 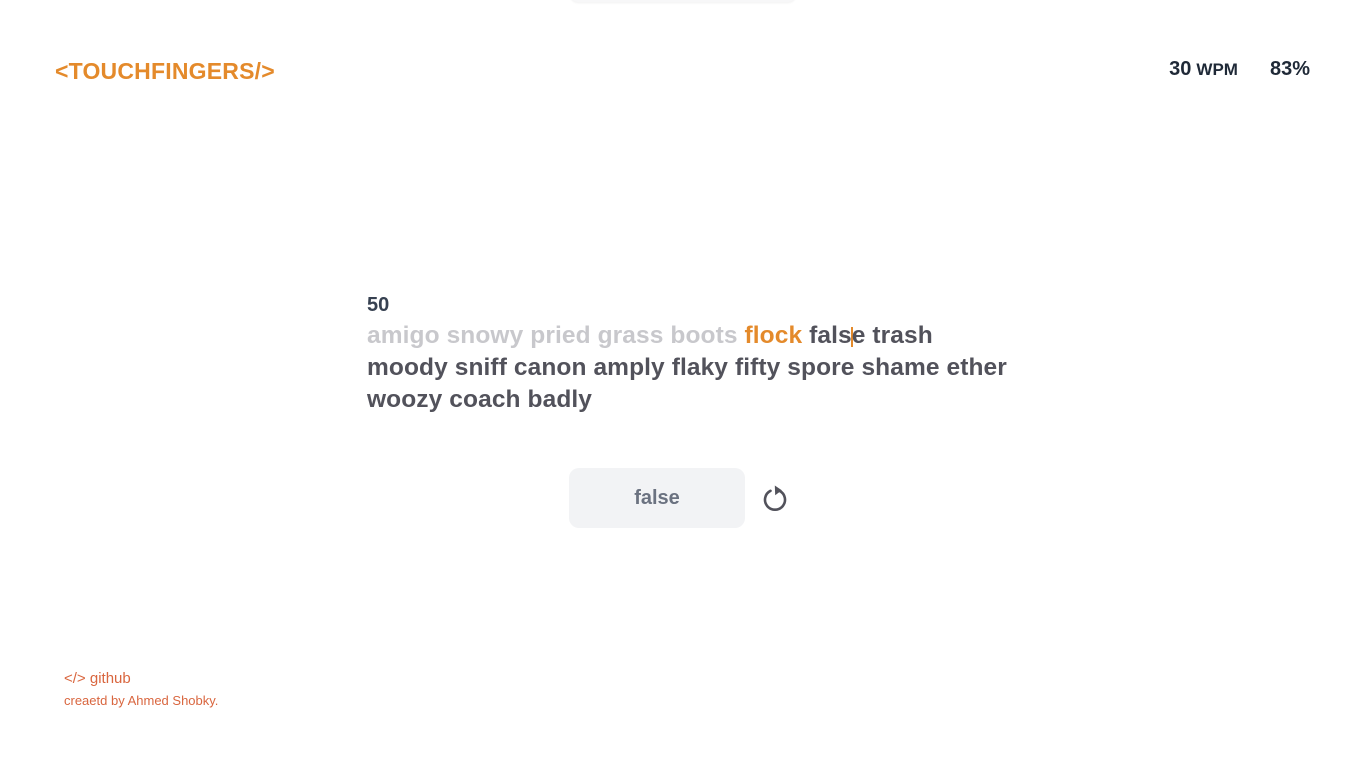 I want to click on timer: 50, so click(x=378, y=305).